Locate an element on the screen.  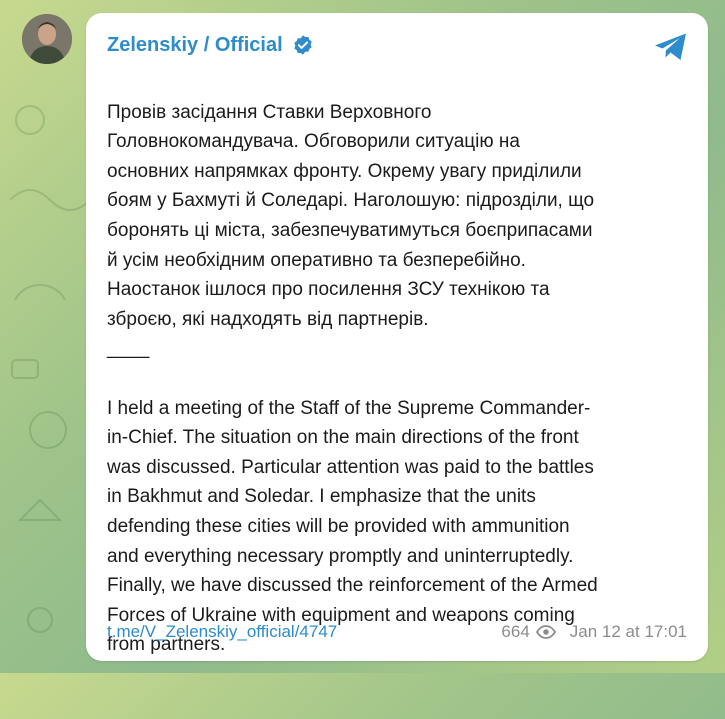
text-line-uk: Провів засідання Ставки Верховного is located at coordinates (269, 112).